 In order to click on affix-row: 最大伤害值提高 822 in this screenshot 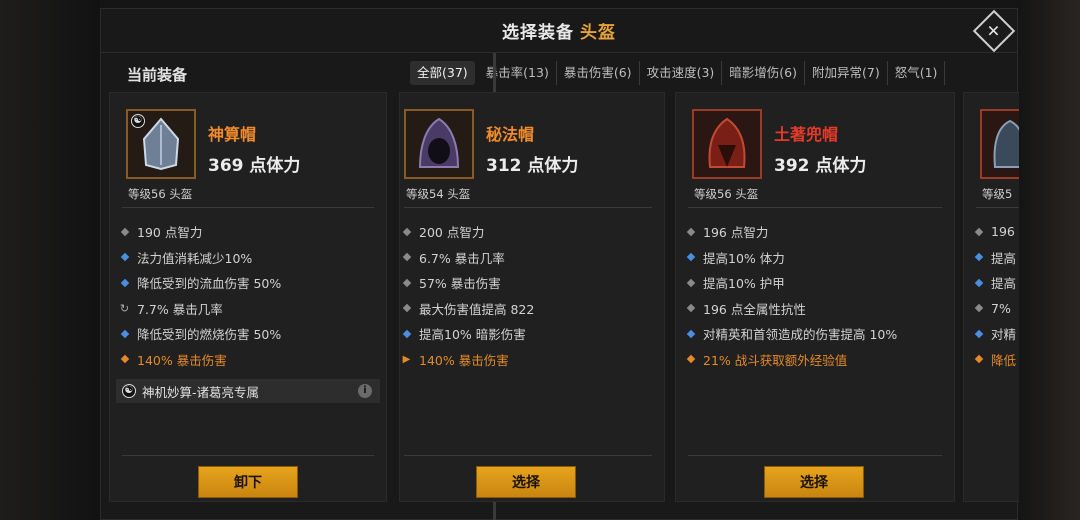, I will do `click(530, 309)`.